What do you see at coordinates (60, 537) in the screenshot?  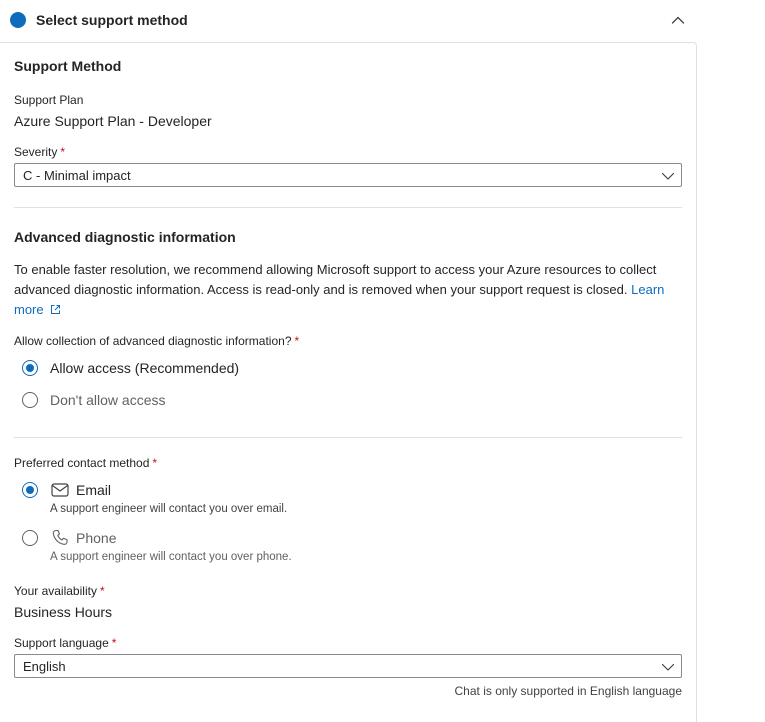 I see `phone-icon` at bounding box center [60, 537].